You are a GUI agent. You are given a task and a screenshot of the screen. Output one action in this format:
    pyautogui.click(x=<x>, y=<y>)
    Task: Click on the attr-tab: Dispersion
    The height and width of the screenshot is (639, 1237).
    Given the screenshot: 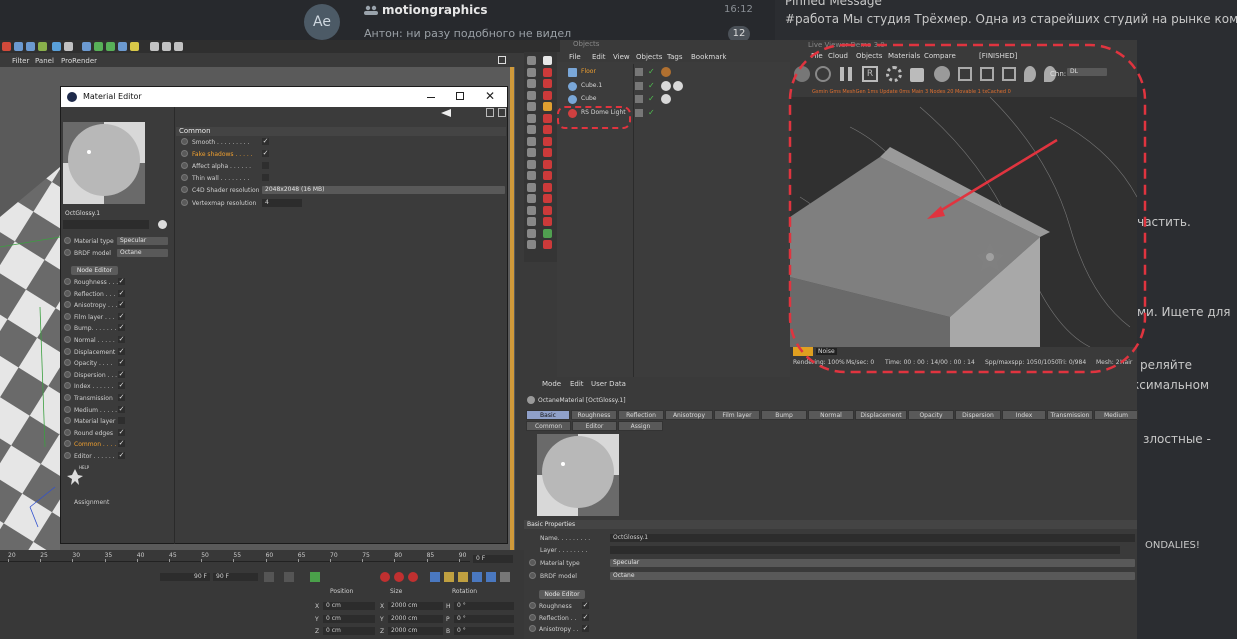 What is the action you would take?
    pyautogui.click(x=978, y=415)
    